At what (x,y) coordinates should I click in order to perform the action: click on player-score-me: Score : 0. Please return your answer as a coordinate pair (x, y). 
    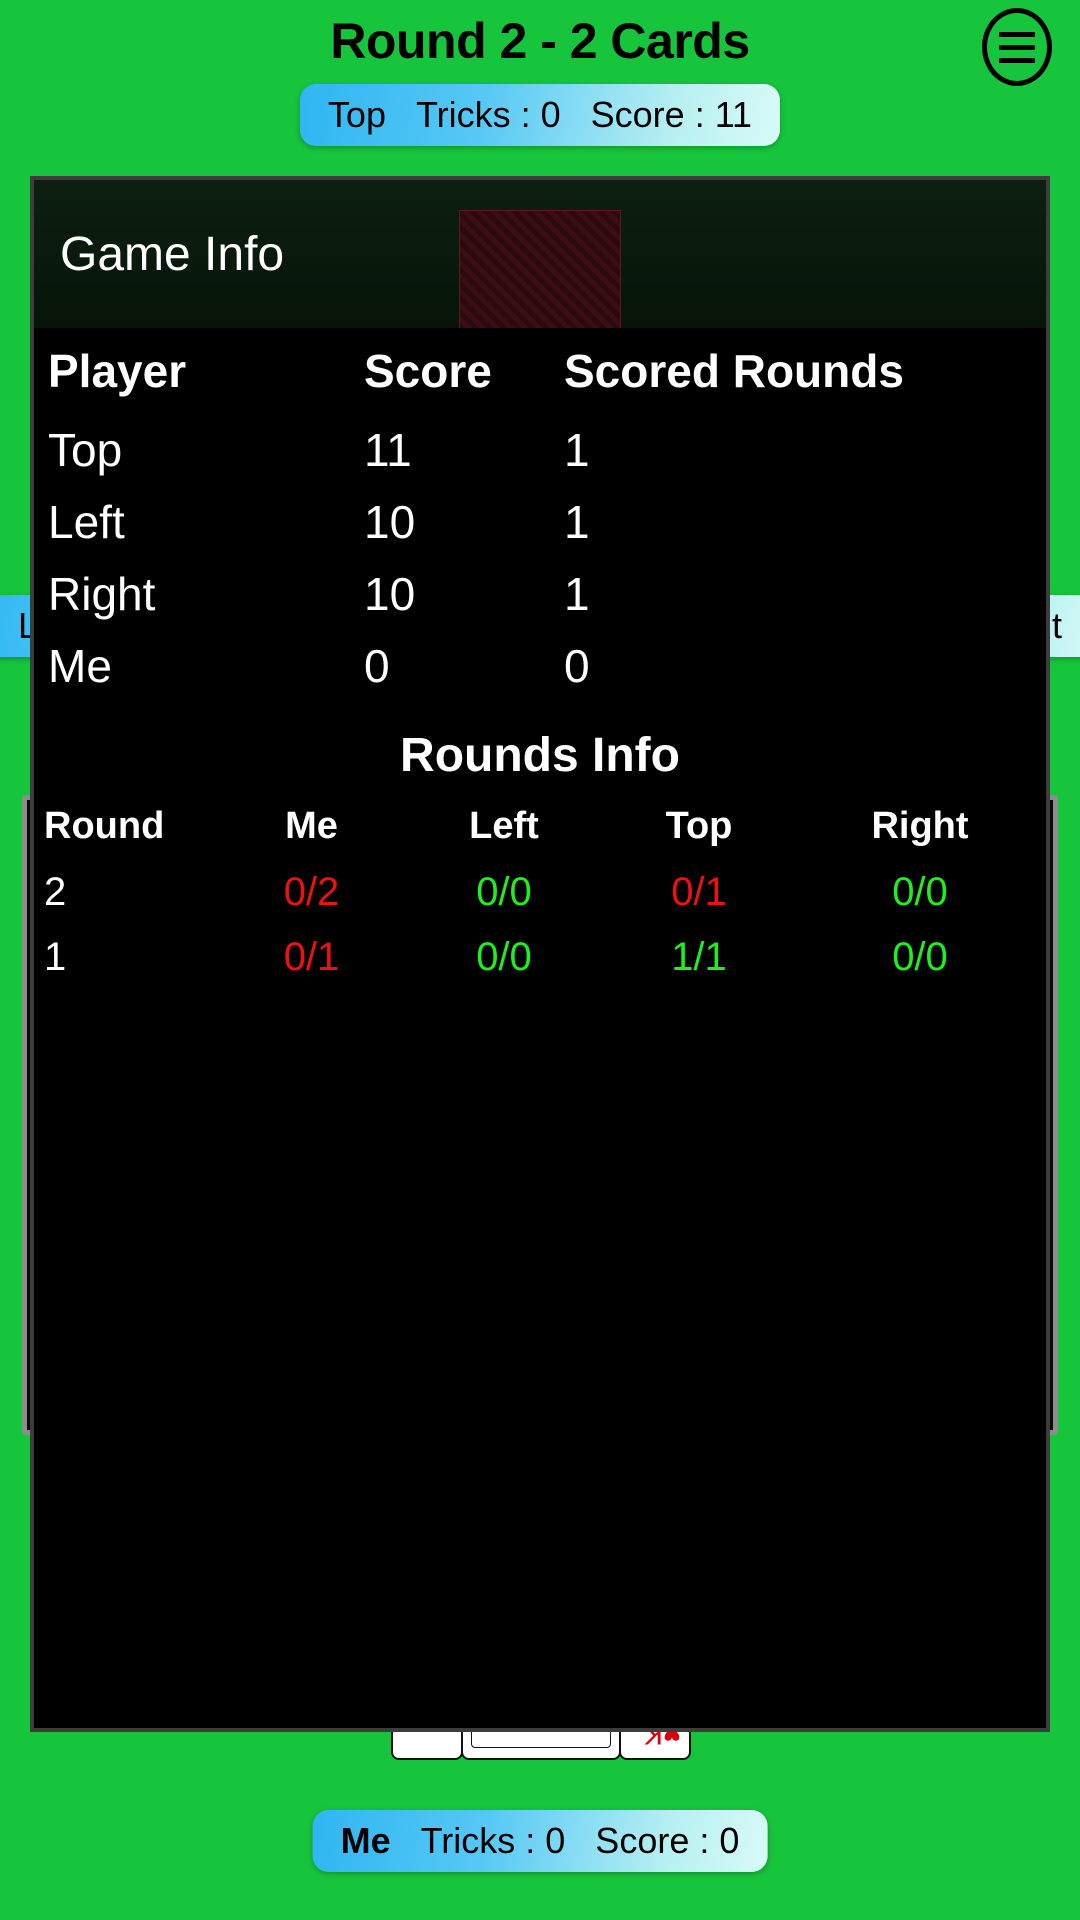
    Looking at the image, I should click on (667, 1840).